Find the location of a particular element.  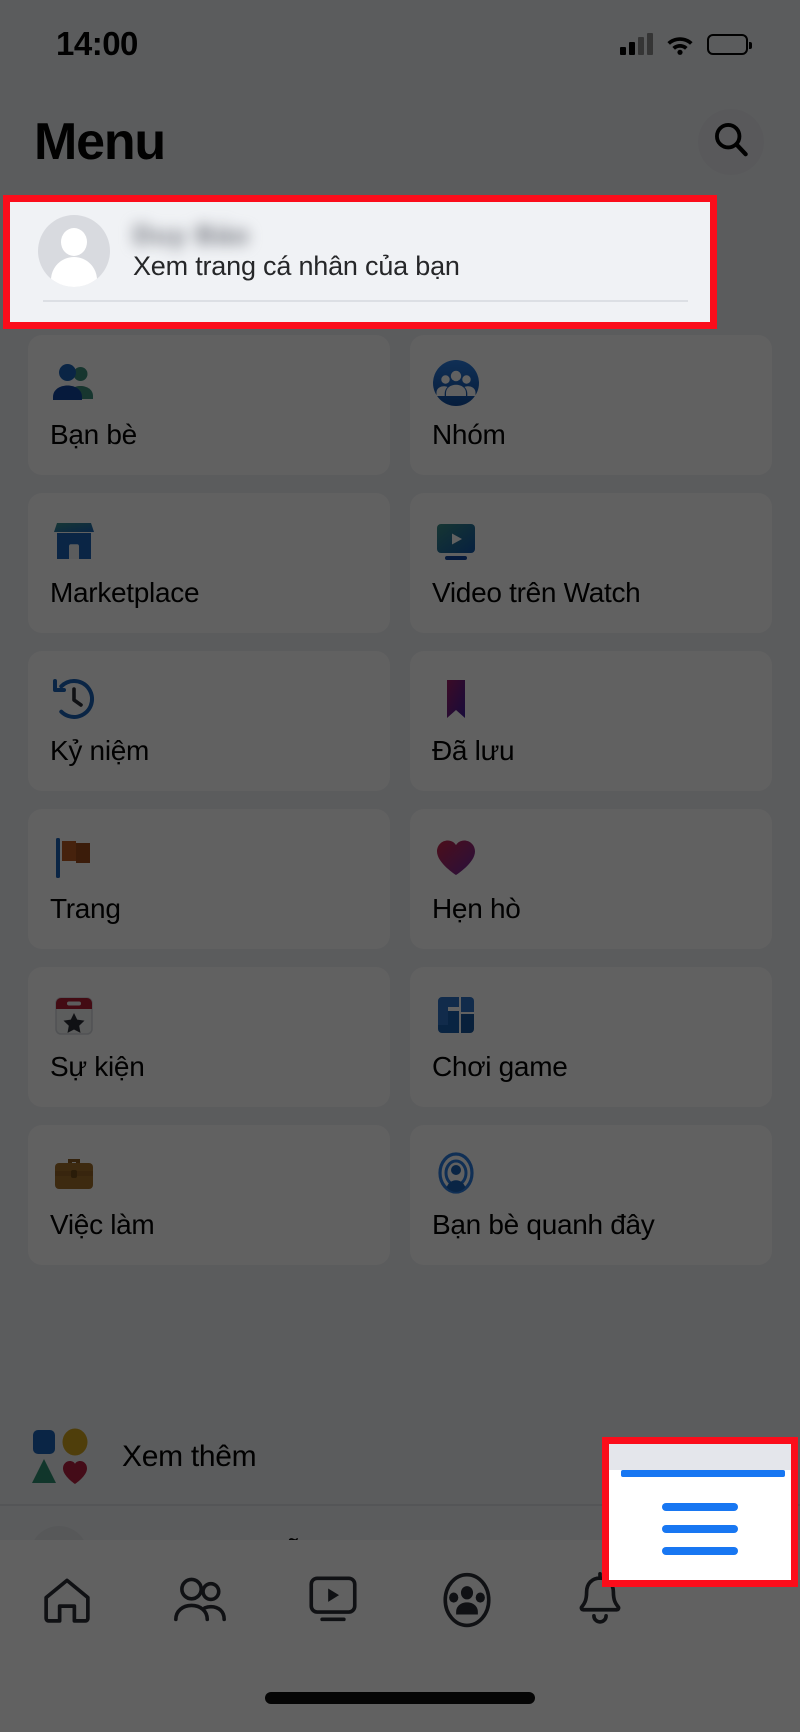

events-calendar-icon is located at coordinates (74, 1015).